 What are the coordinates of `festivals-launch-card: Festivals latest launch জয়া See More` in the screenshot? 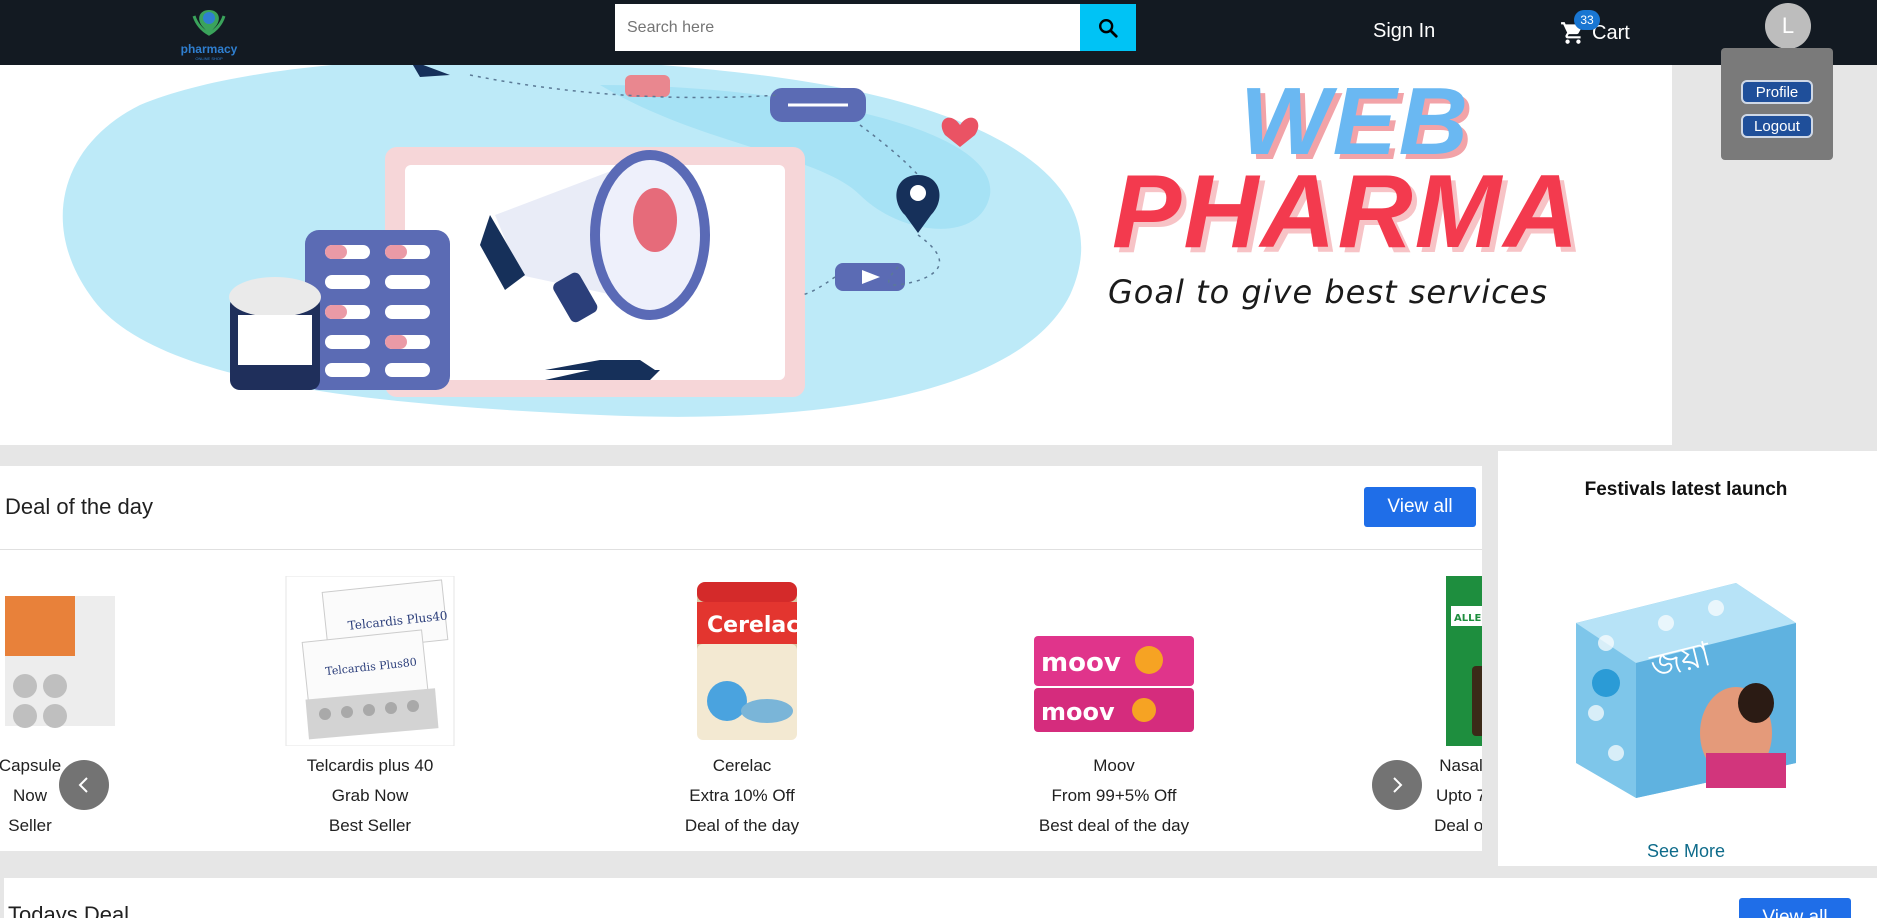 It's located at (1687, 658).